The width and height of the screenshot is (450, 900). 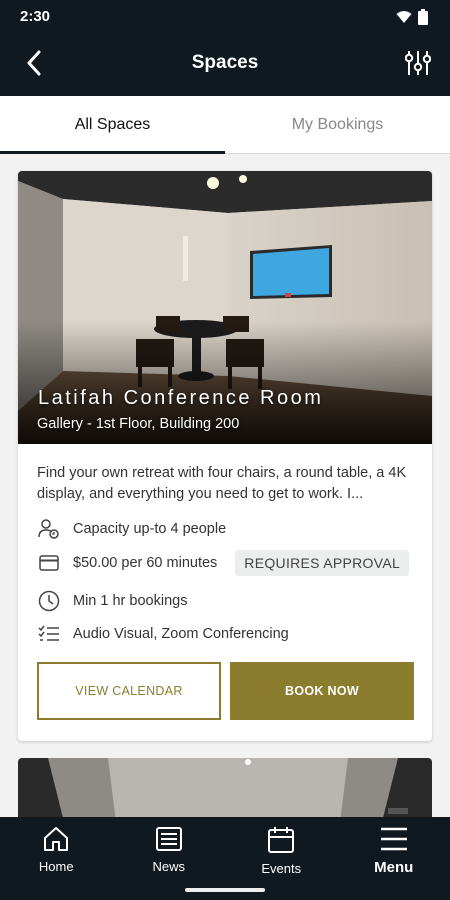 What do you see at coordinates (404, 19) in the screenshot?
I see `wifi-icon` at bounding box center [404, 19].